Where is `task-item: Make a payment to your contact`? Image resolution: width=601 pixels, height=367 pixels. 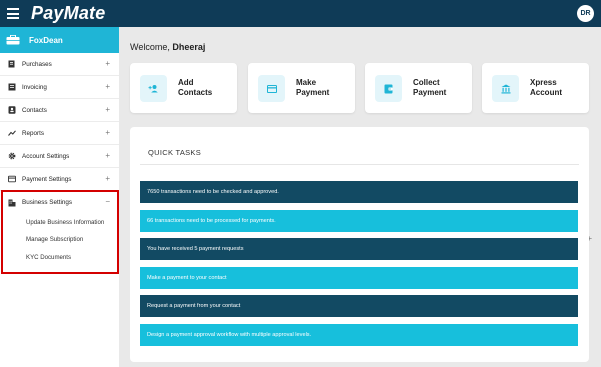
task-item: Make a payment to your contact is located at coordinates (359, 278).